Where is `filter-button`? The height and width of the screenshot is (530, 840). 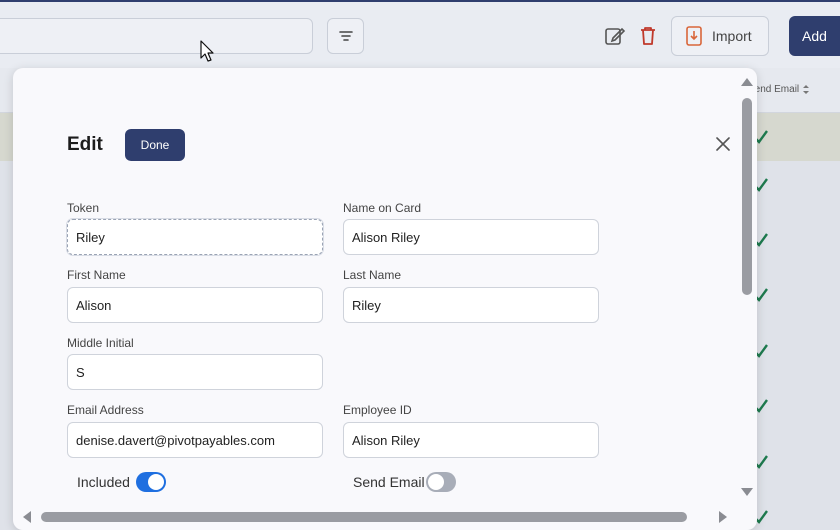 filter-button is located at coordinates (345, 36).